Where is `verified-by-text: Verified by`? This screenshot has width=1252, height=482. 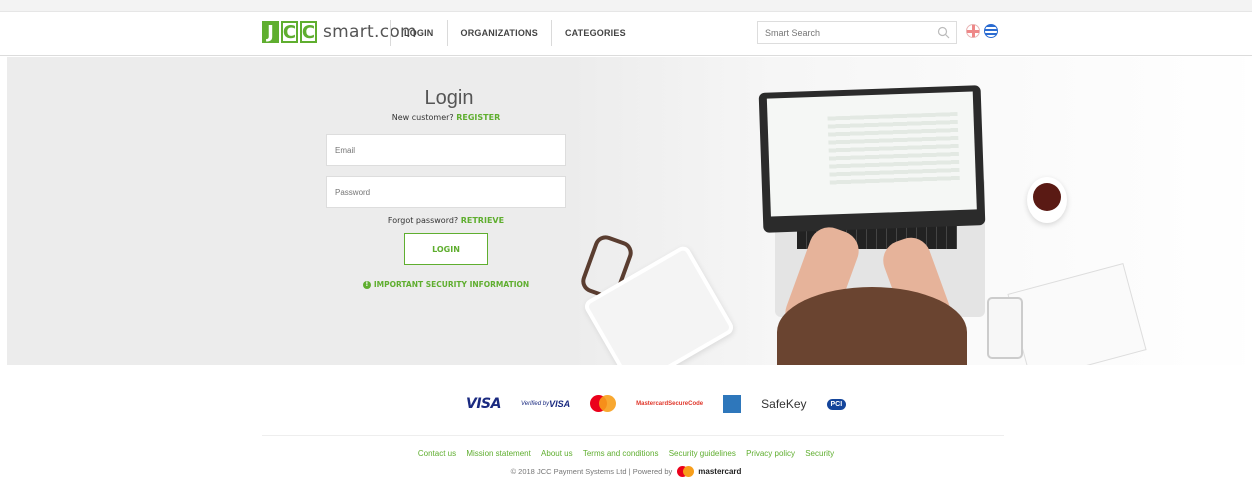
verified-by-text: Verified by is located at coordinates (535, 403).